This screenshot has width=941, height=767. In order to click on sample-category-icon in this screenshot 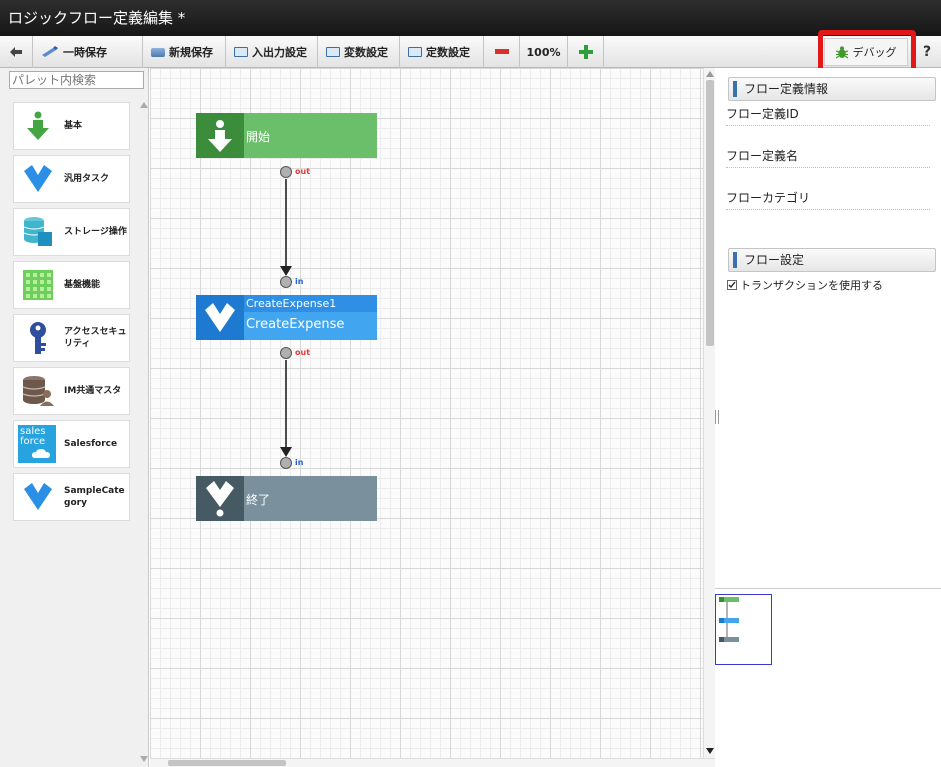, I will do `click(38, 497)`.